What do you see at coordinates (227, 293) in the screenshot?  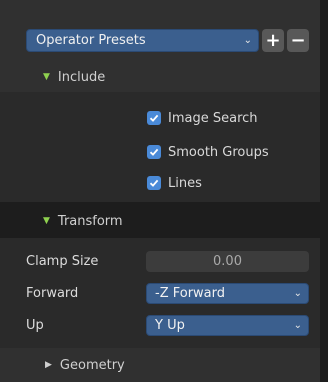 I see `forward-axis-dropdown: -Z Forward ⌄` at bounding box center [227, 293].